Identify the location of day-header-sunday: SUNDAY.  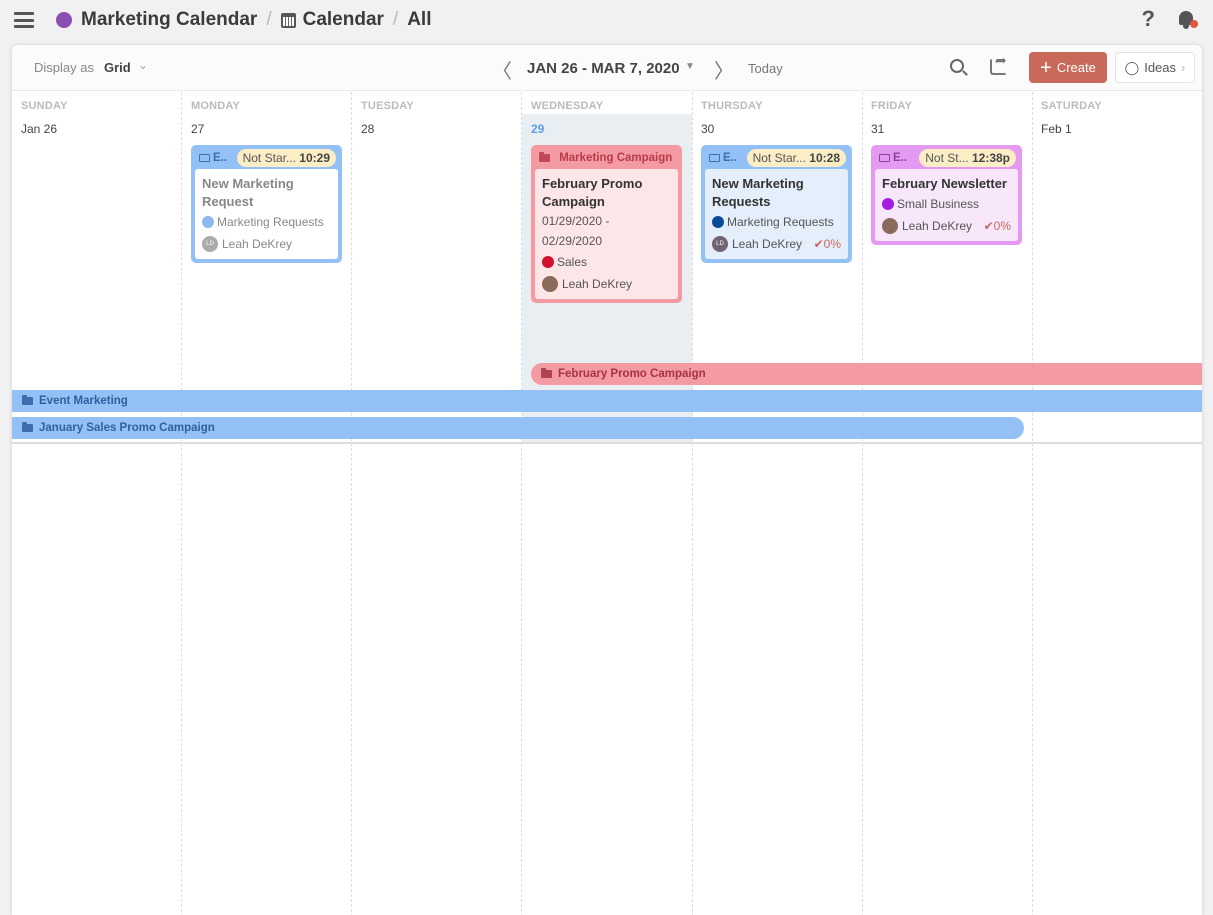
(44, 106).